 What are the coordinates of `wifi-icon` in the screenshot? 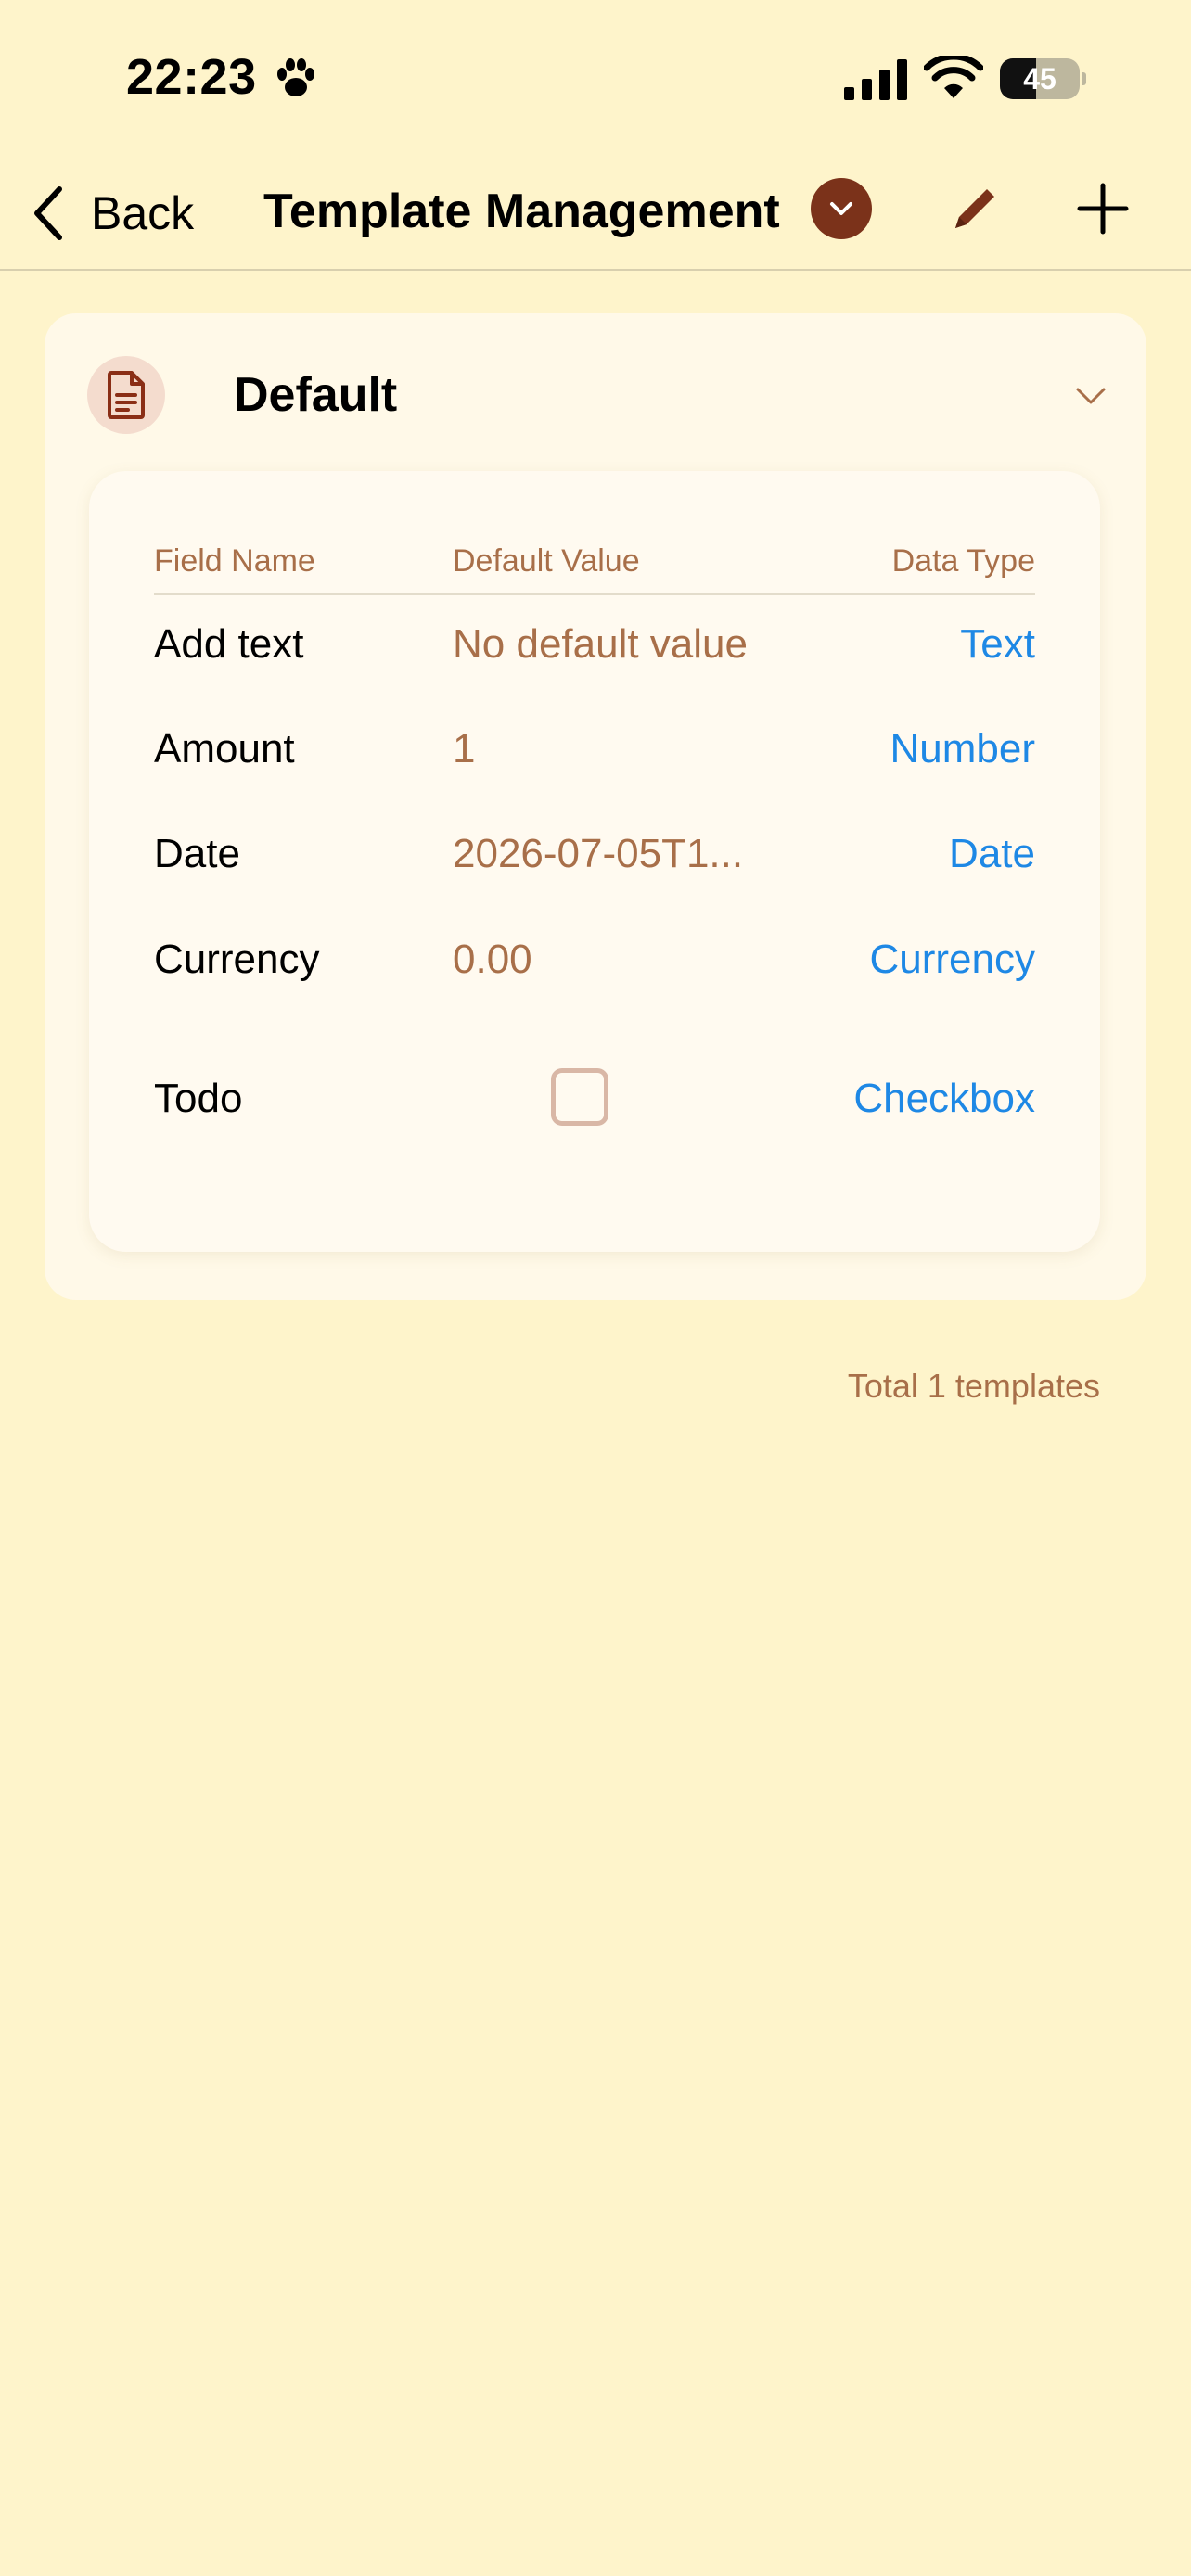 It's located at (953, 77).